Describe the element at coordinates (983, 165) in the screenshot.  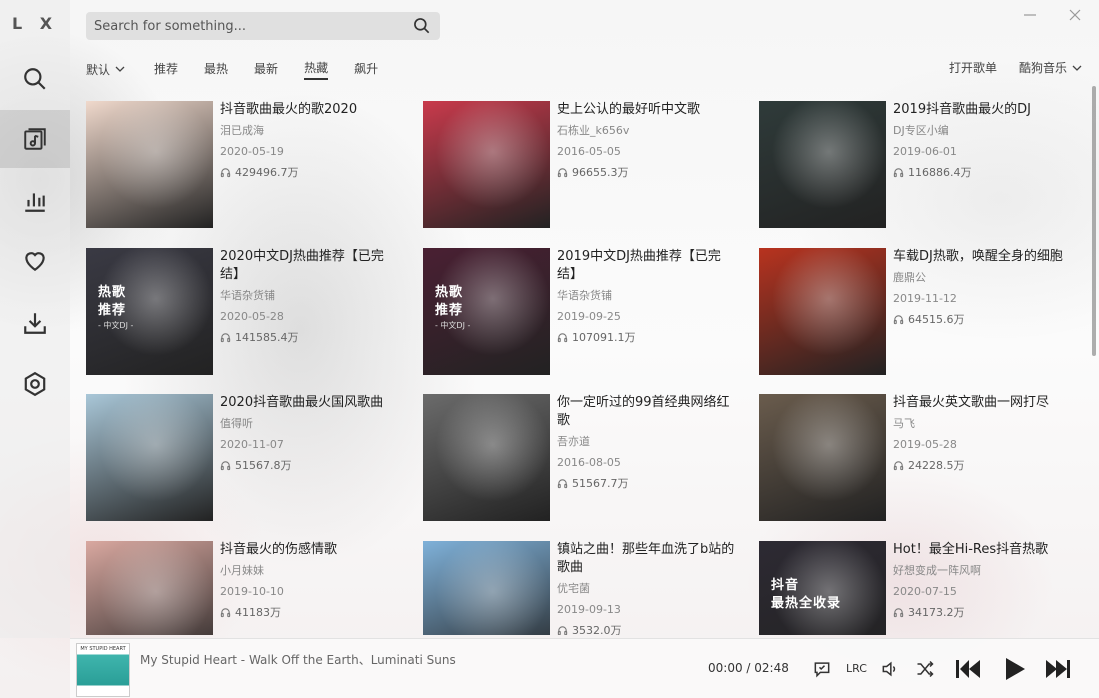
I see `playlist-info: 2019抖音歌曲最火的DJ DJ专区小编 2019-06-01 116886.4万` at that location.